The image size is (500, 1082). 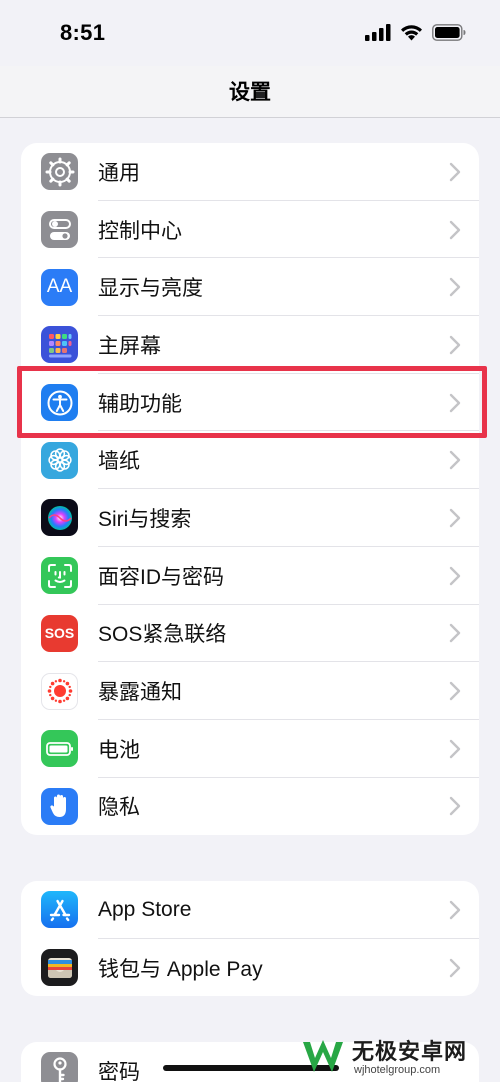 I want to click on page-title: 设置, so click(x=250, y=92).